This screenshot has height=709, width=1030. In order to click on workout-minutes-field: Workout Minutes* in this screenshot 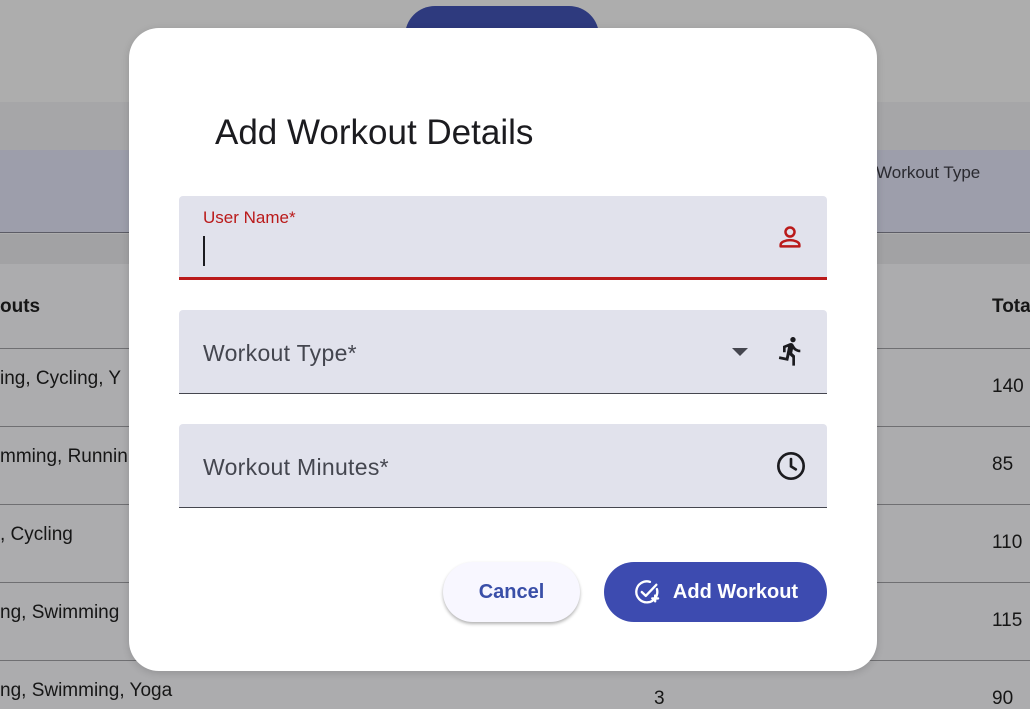, I will do `click(503, 466)`.